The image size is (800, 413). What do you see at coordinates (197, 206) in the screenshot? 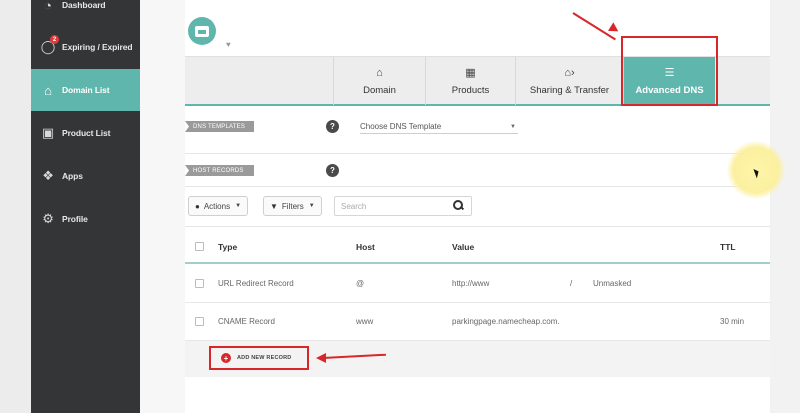
I see `play-circle-icon: ●` at bounding box center [197, 206].